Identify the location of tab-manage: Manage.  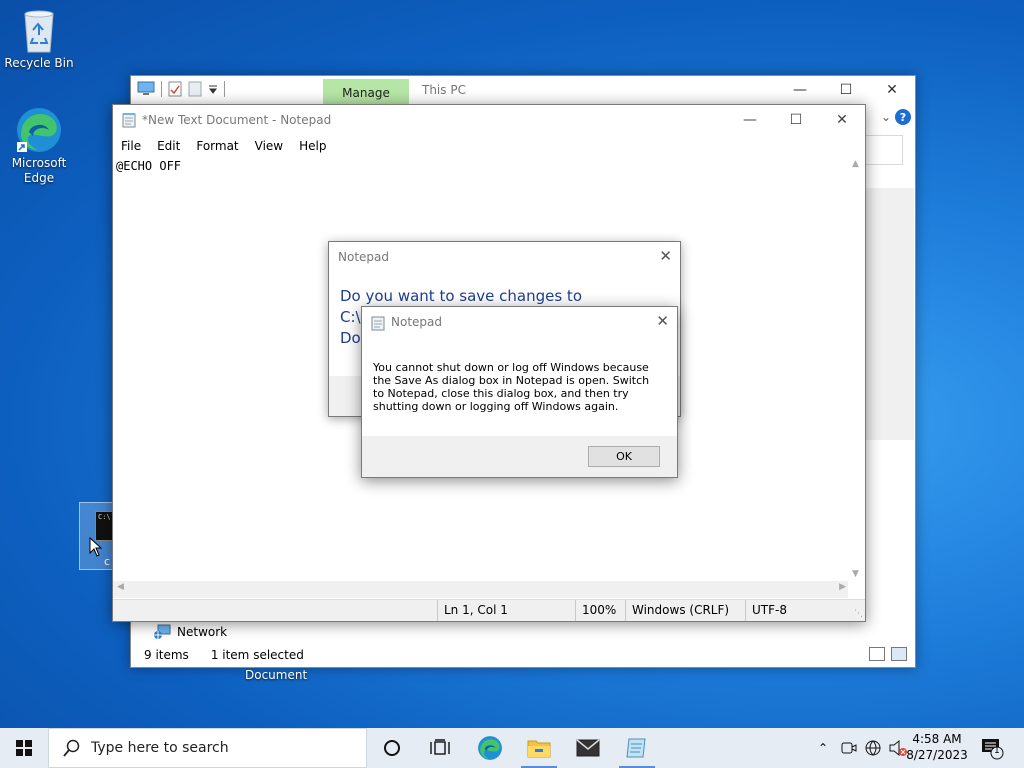
(366, 92).